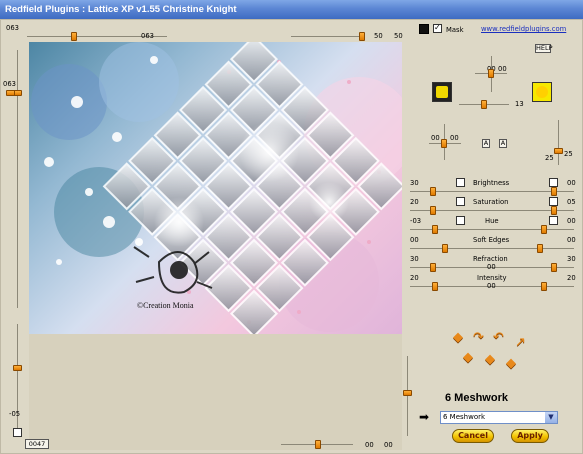  I want to click on param-label: Refraction, so click(490, 259).